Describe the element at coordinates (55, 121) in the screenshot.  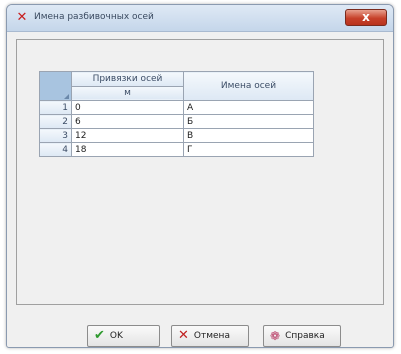
I see `row-number: 2` at that location.